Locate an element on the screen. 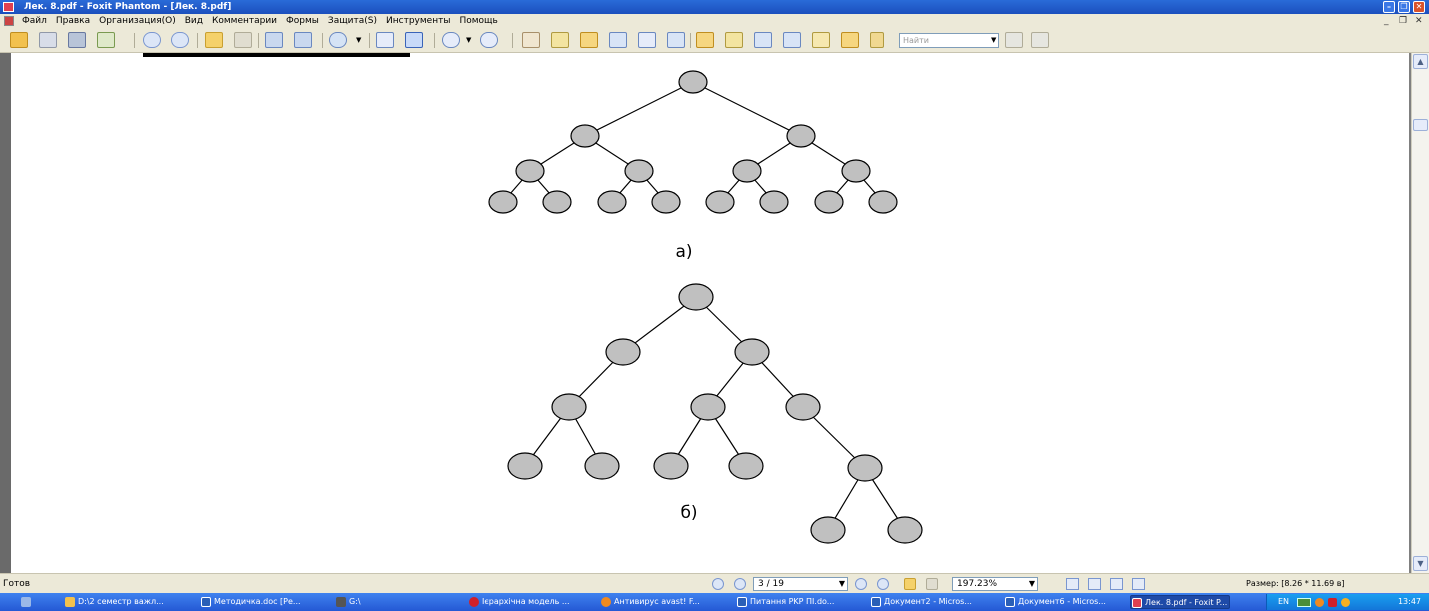 The width and height of the screenshot is (1429, 611). zoom-dropdown-icon: ▼ is located at coordinates (358, 40).